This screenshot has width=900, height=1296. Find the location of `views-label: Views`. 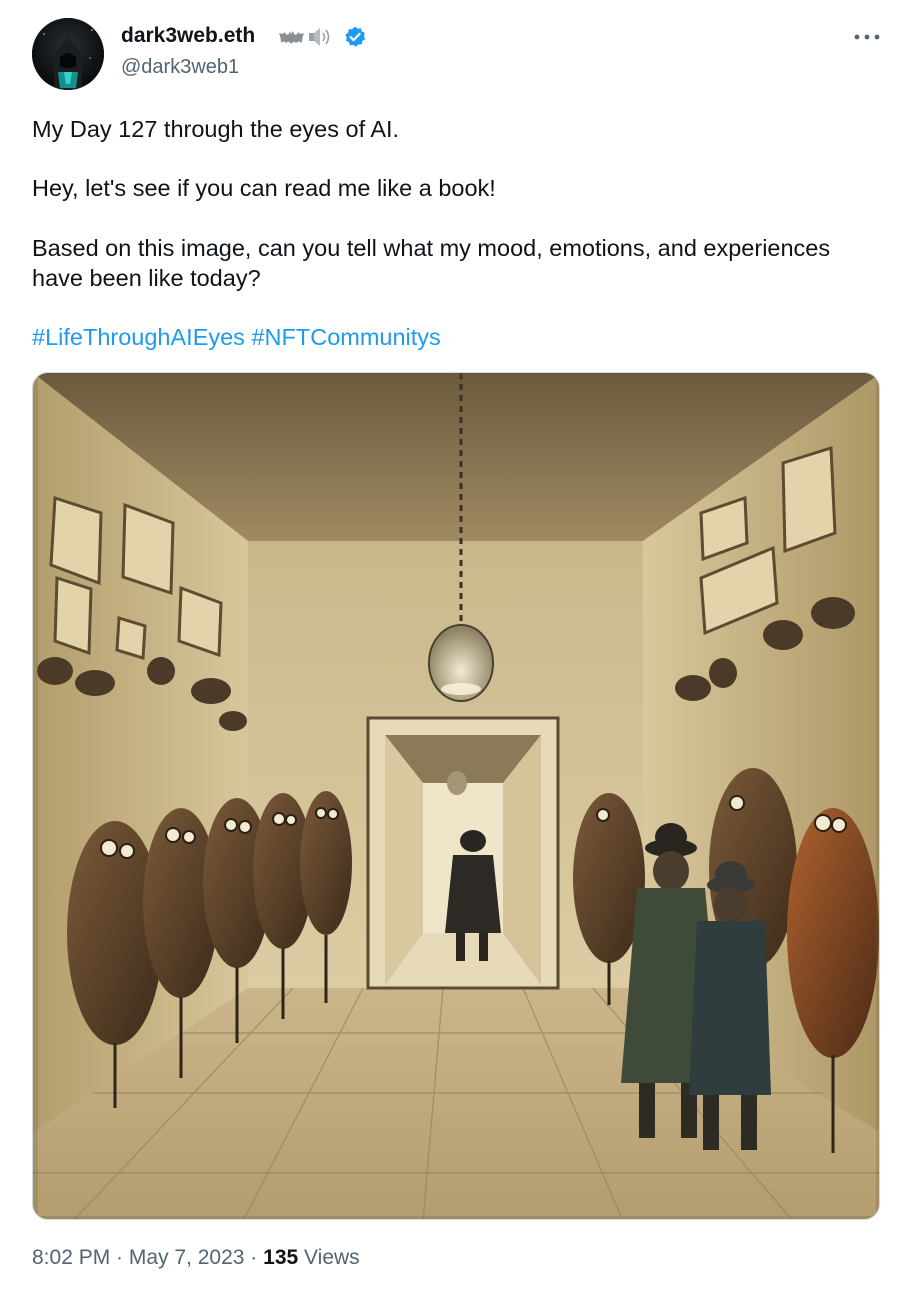

views-label: Views is located at coordinates (329, 1257).